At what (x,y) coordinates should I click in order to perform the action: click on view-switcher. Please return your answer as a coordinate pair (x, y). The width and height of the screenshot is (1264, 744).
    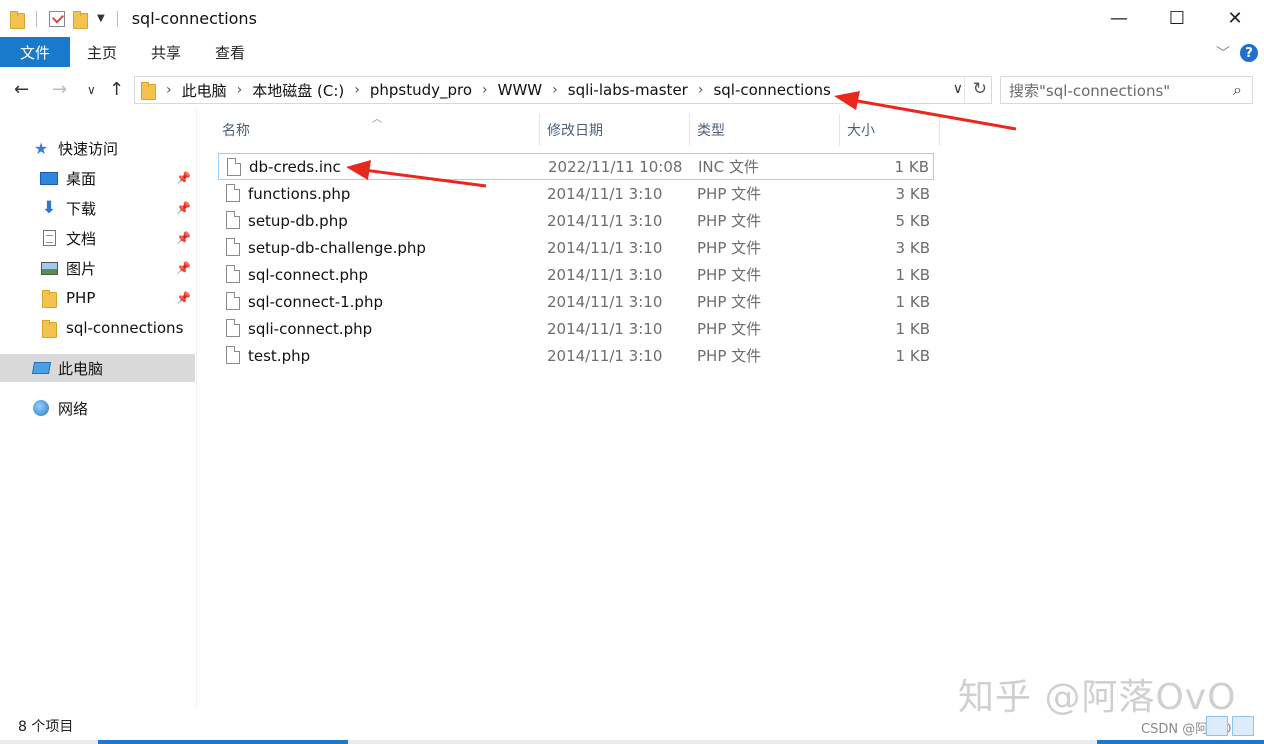
    Looking at the image, I should click on (1230, 726).